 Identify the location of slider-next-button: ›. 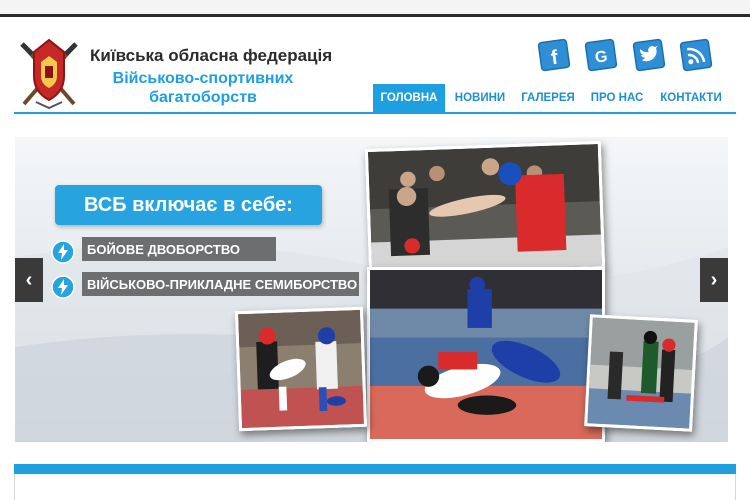
(714, 280).